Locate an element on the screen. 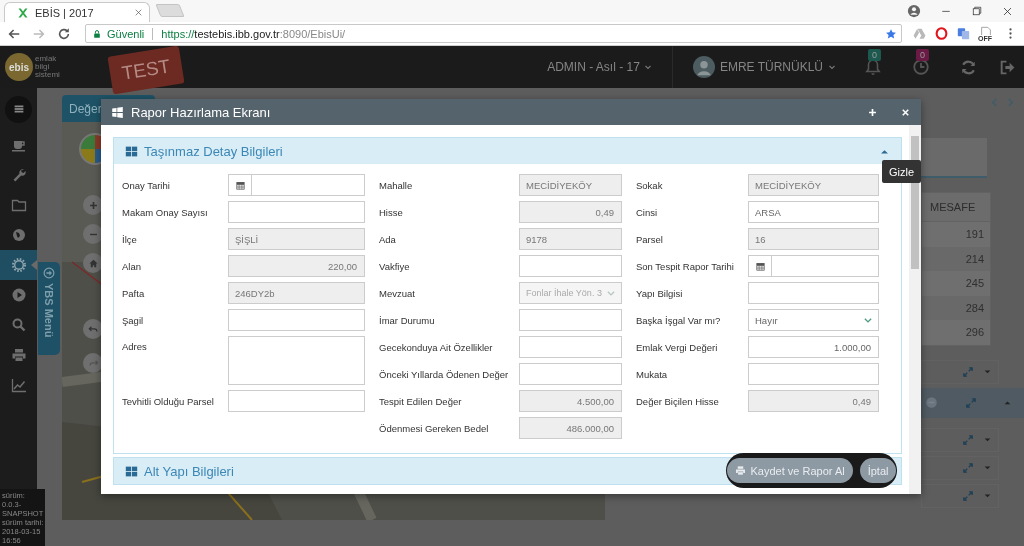  field-label: Başka İşgal Var mı? is located at coordinates (679, 320).